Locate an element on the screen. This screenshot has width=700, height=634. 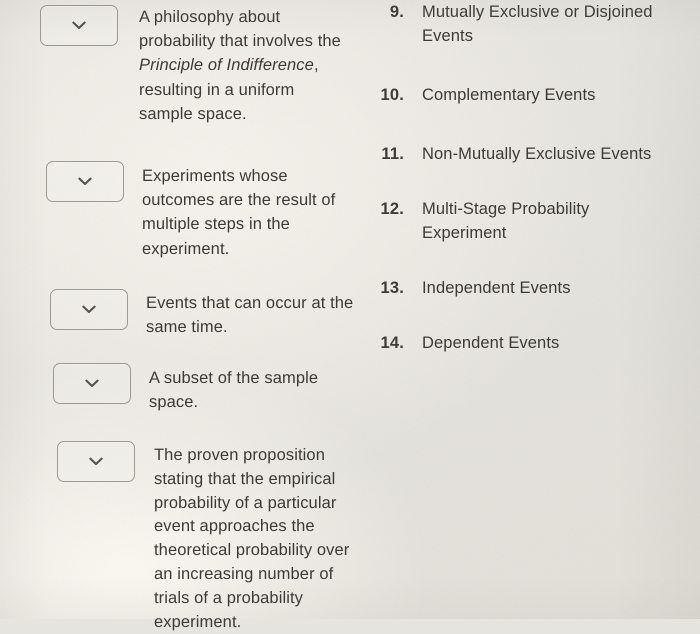
term-item-12: 12. Multi-Stage Probability Experiment is located at coordinates (533, 221).